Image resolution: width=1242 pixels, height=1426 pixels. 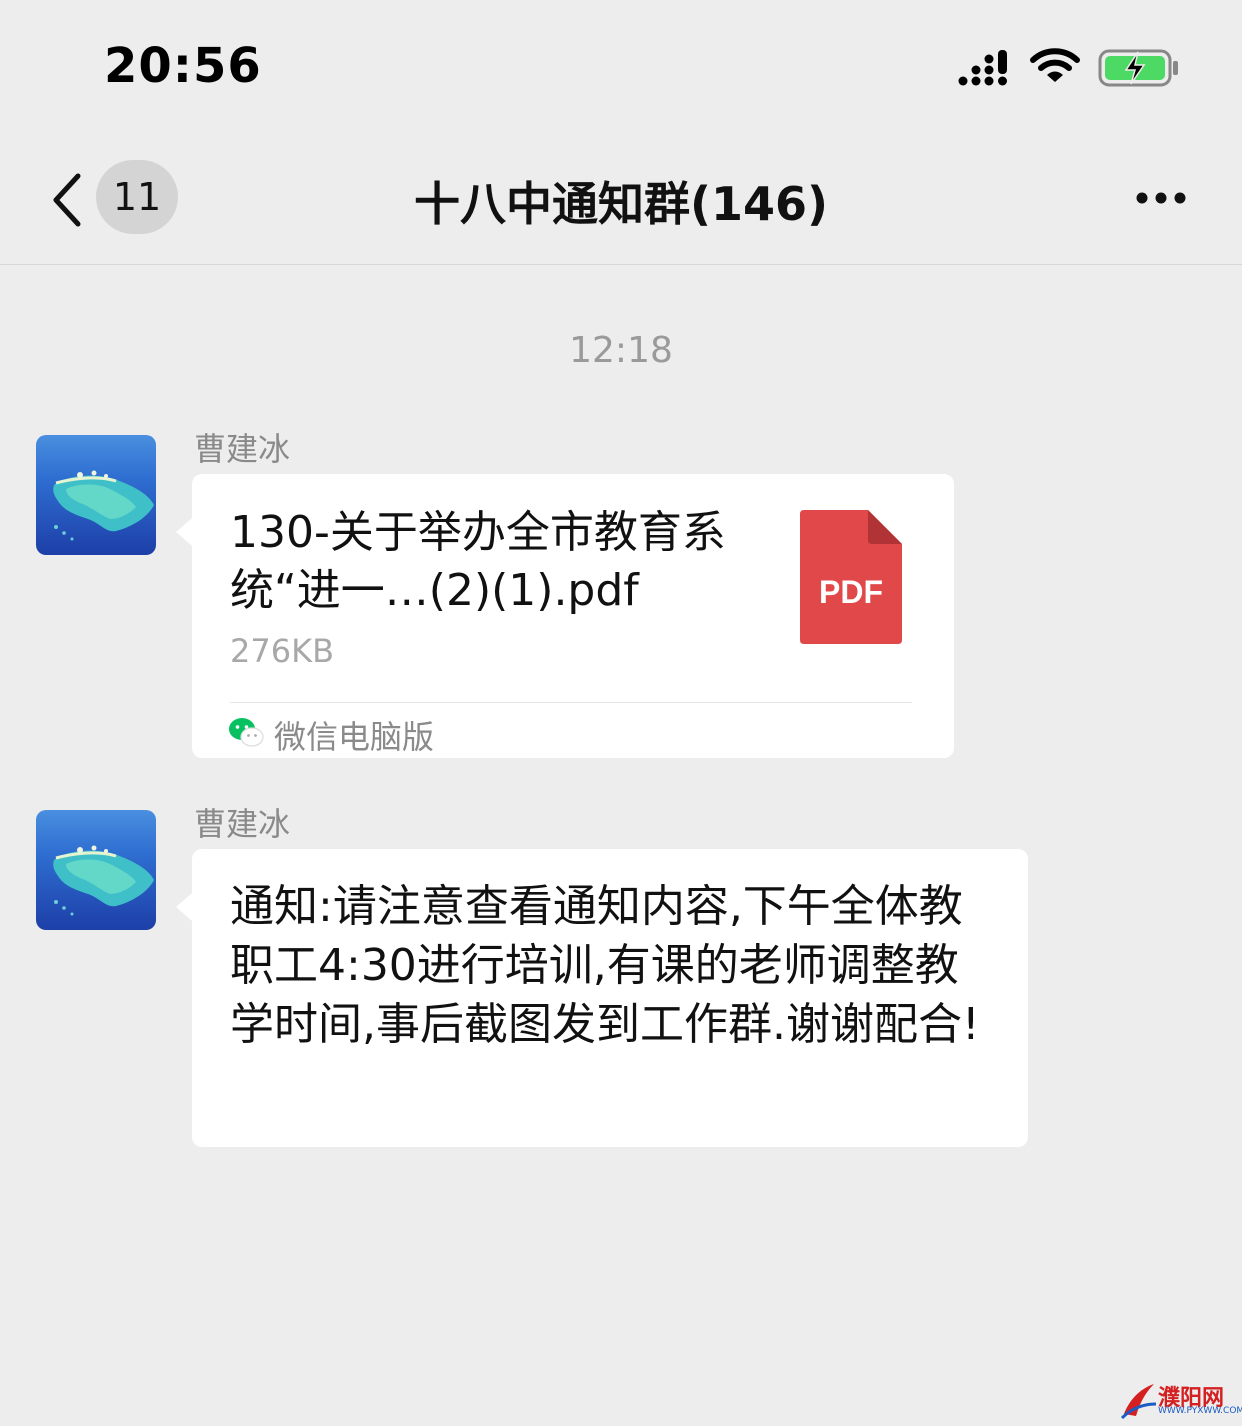 I want to click on pdf-type-label: PDF, so click(x=851, y=592).